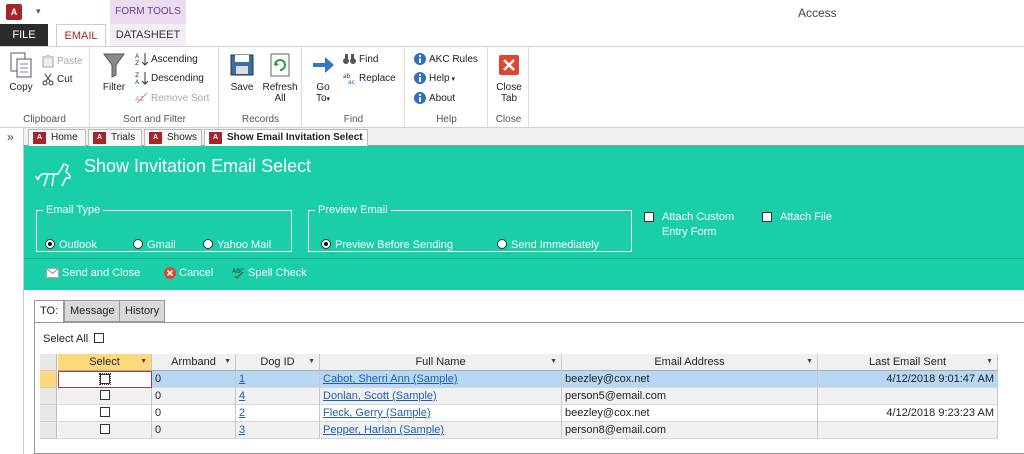  What do you see at coordinates (807, 217) in the screenshot?
I see `attach-file-checkbox: Attach File` at bounding box center [807, 217].